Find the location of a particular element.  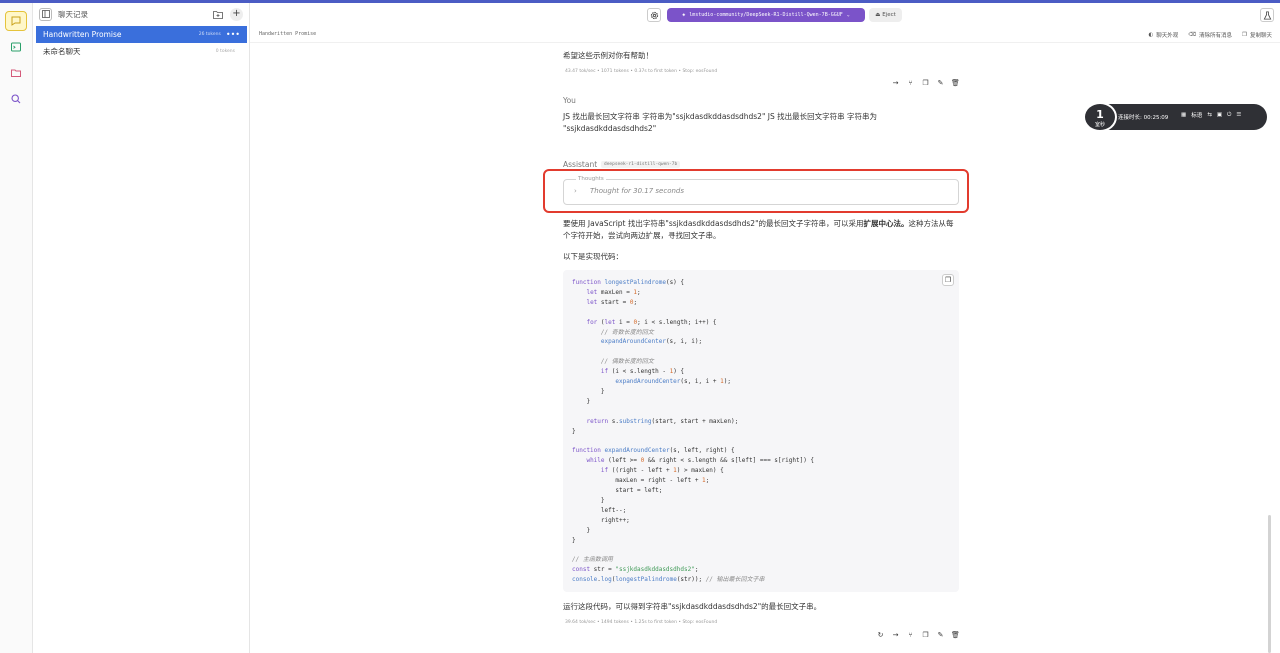

palette-icon: ◐ is located at coordinates (1151, 35).